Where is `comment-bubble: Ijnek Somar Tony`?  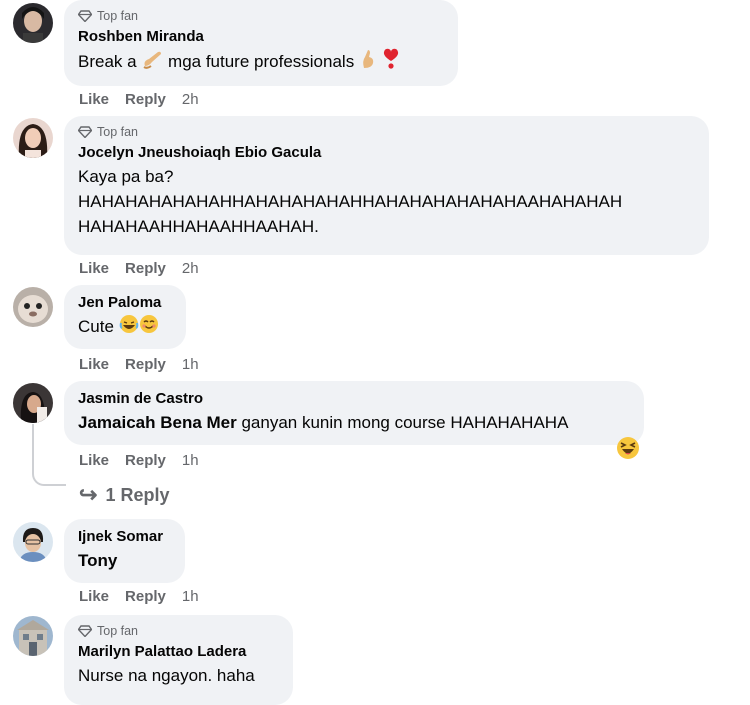
comment-bubble: Ijnek Somar Tony is located at coordinates (124, 551).